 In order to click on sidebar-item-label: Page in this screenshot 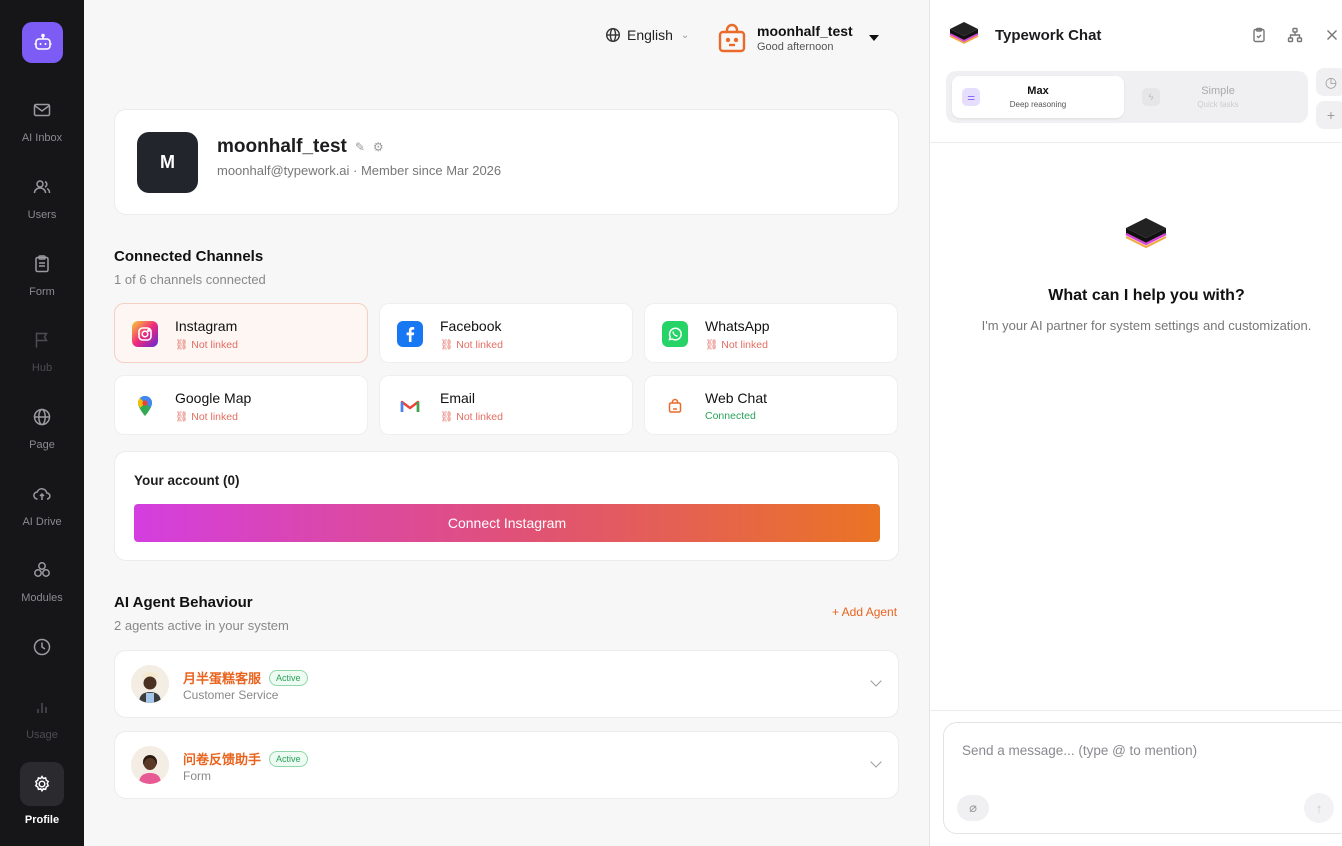, I will do `click(42, 445)`.